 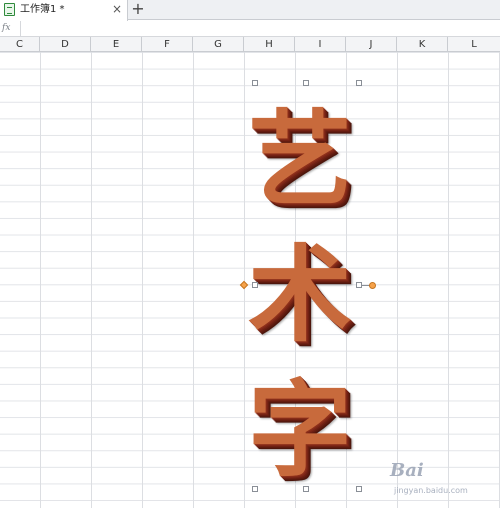 I want to click on column-header-e: E, so click(x=116, y=44).